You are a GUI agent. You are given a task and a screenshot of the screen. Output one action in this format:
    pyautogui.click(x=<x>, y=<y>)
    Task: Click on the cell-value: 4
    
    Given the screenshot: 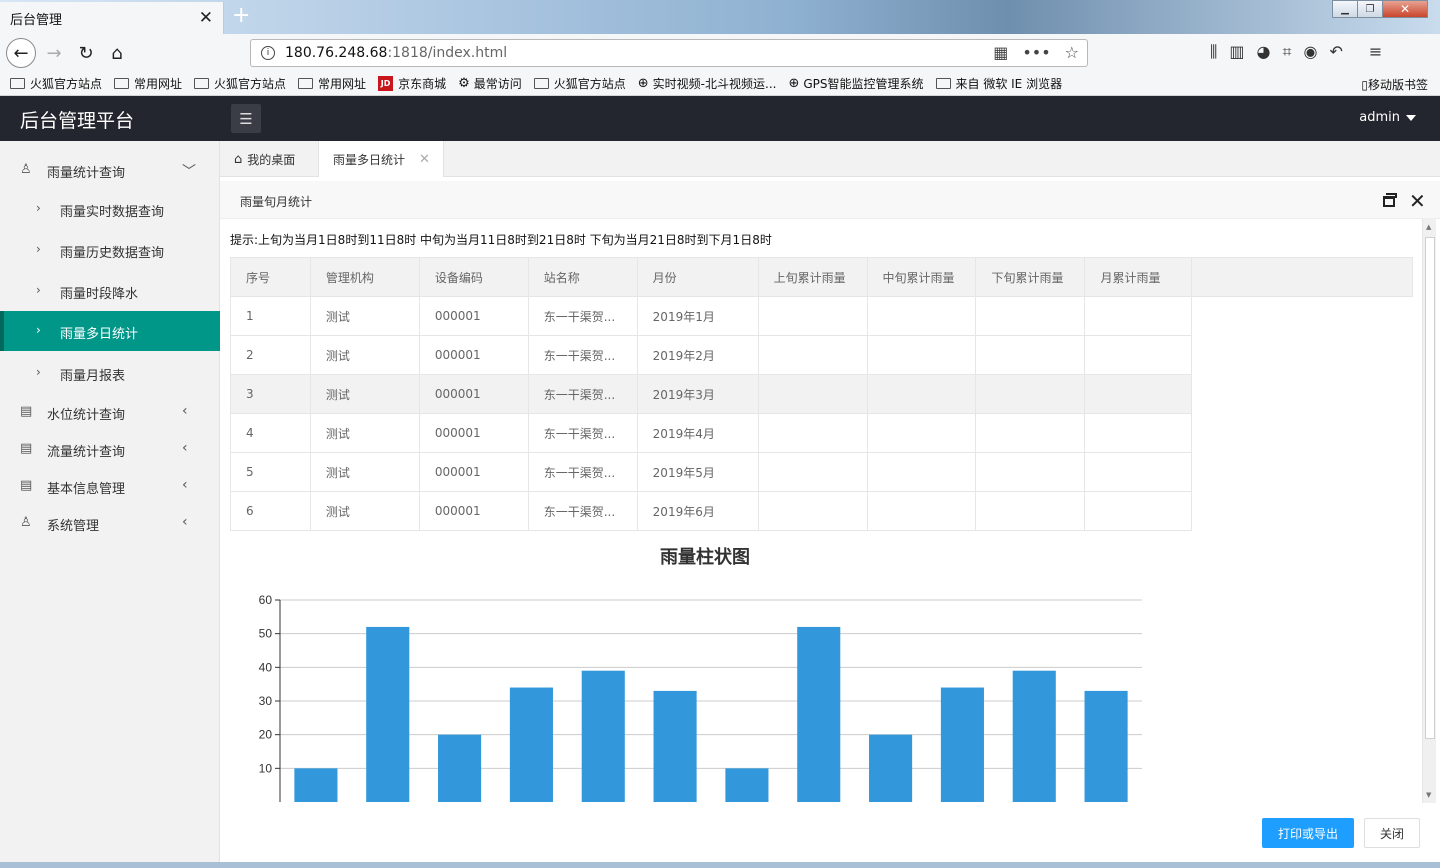 What is the action you would take?
    pyautogui.click(x=250, y=433)
    